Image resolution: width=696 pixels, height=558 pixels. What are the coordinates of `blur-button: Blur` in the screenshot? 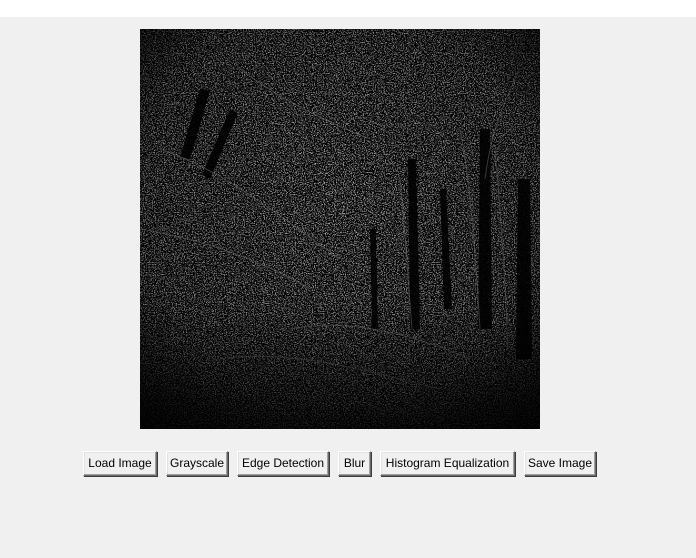 It's located at (354, 463).